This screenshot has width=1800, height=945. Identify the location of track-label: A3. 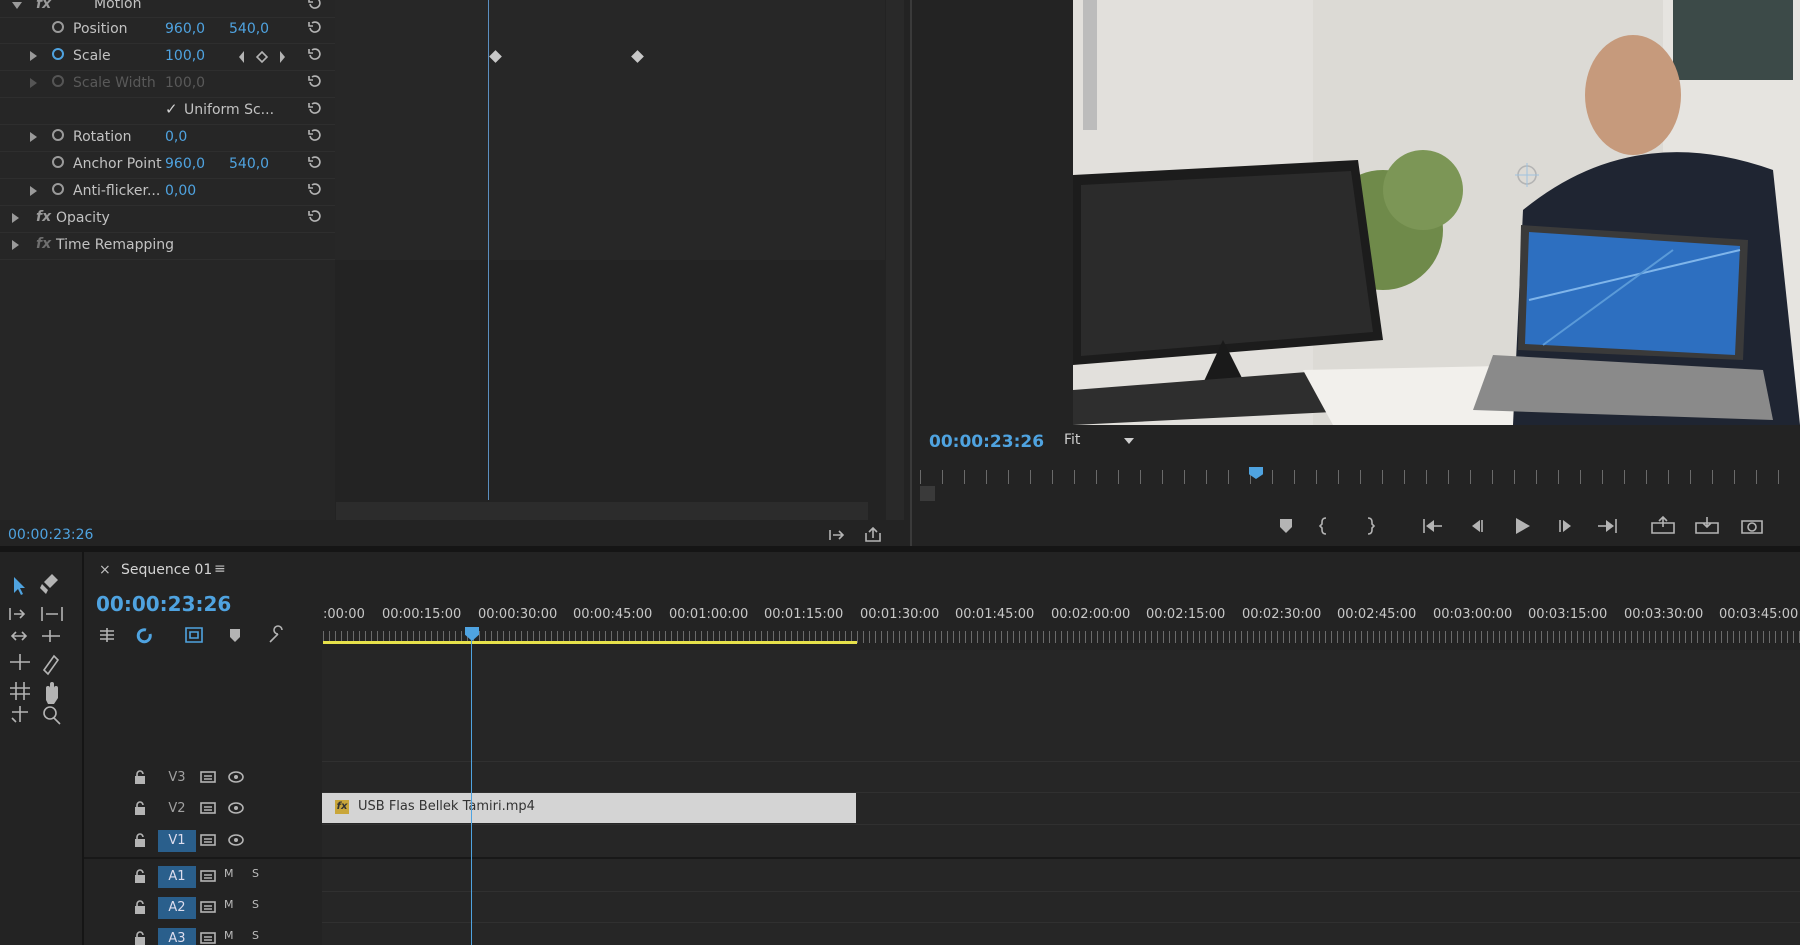
(177, 936).